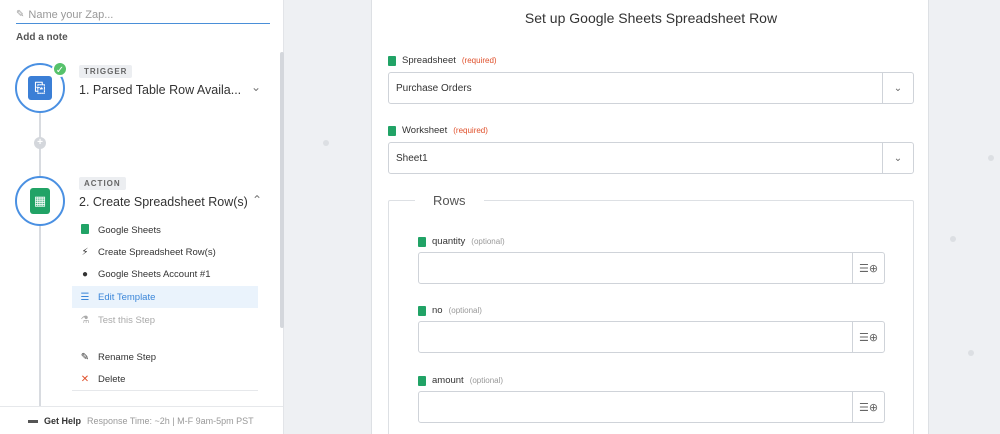  What do you see at coordinates (434, 88) in the screenshot?
I see `spreadsheet-value: Purchase Orders` at bounding box center [434, 88].